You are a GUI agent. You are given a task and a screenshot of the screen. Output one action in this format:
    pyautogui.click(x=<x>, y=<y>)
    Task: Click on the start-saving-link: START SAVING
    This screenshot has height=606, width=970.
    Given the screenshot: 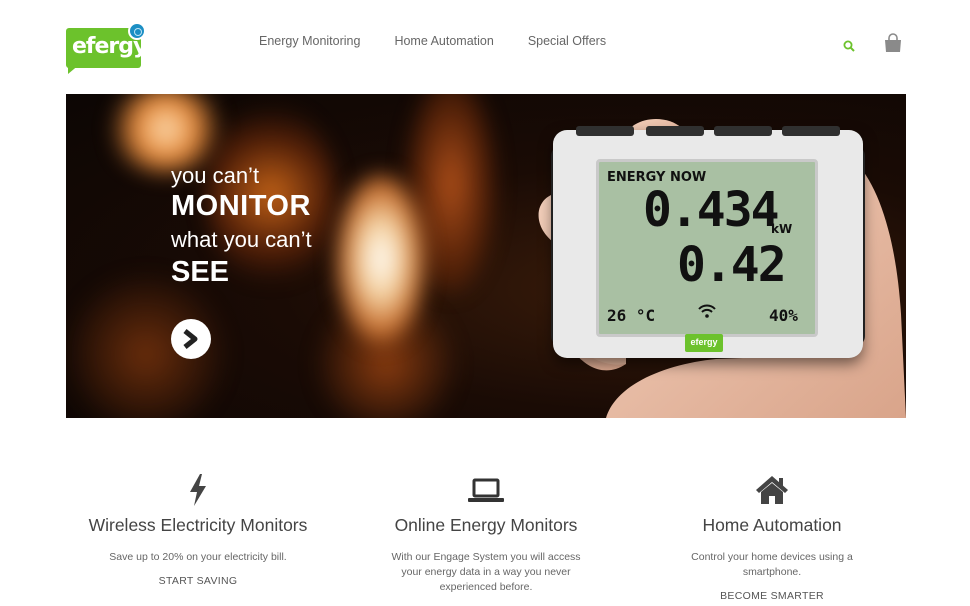 What is the action you would take?
    pyautogui.click(x=198, y=581)
    